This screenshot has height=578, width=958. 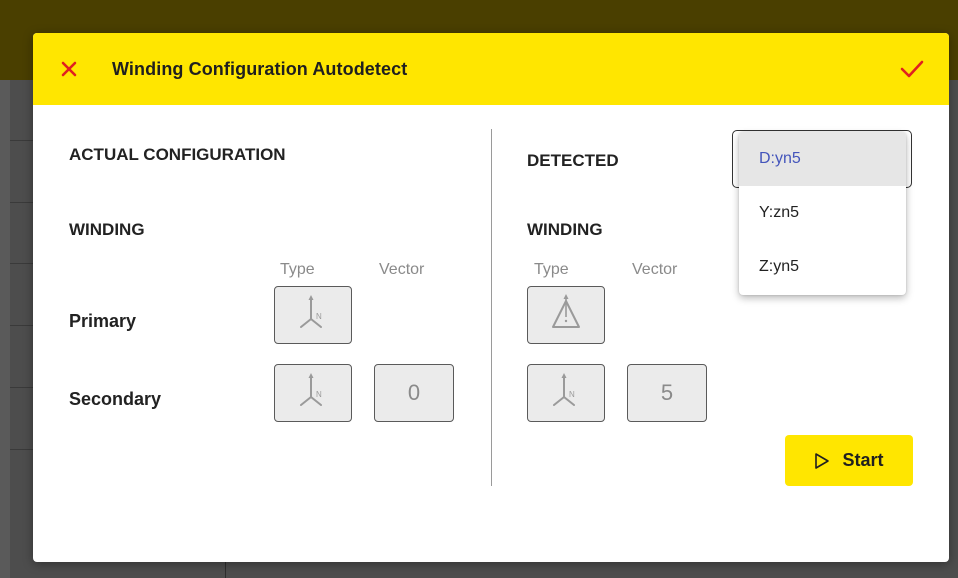 I want to click on detected-secondary-vector-field: 5, so click(x=667, y=393).